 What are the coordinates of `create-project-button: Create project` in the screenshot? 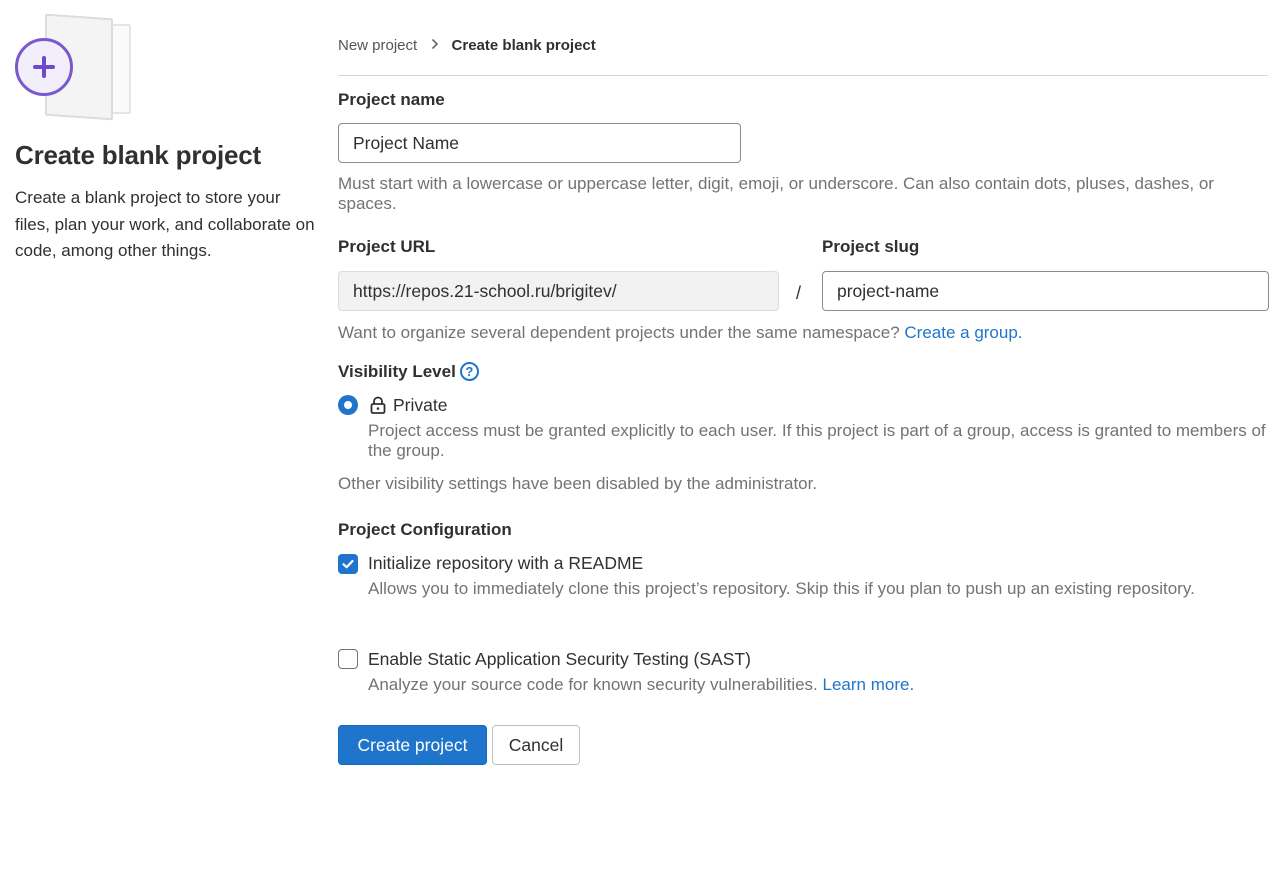 It's located at (412, 745).